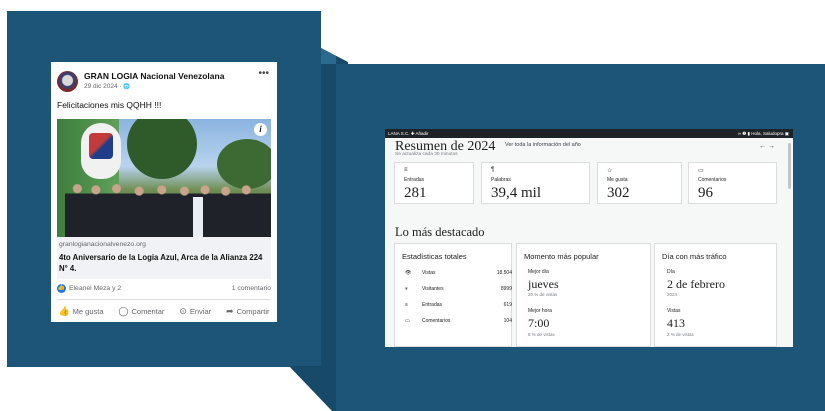  What do you see at coordinates (539, 323) in the screenshot?
I see `best-hour-value: 7:00` at bounding box center [539, 323].